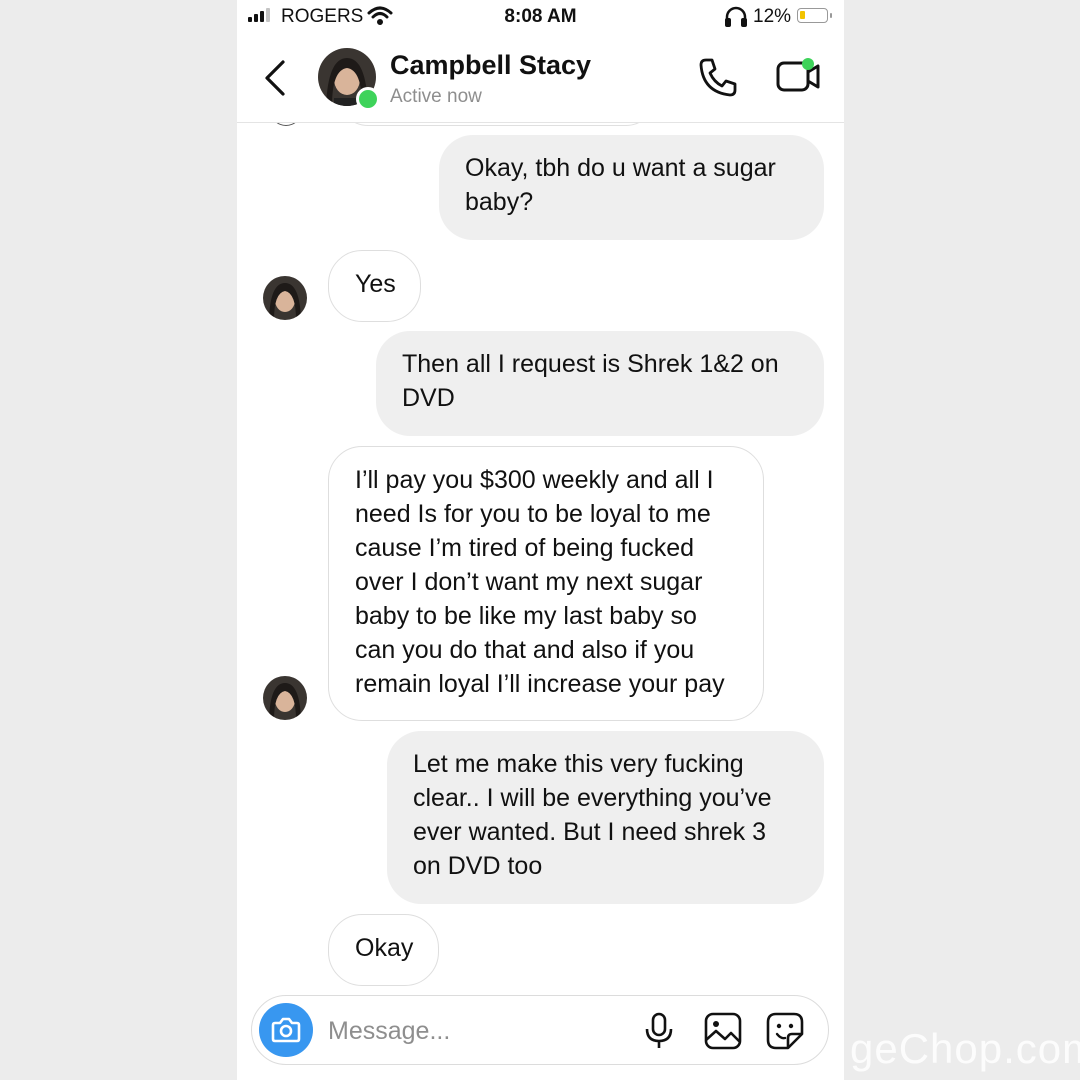 Image resolution: width=1080 pixels, height=1080 pixels. What do you see at coordinates (808, 64) in the screenshot?
I see `video-active-dot` at bounding box center [808, 64].